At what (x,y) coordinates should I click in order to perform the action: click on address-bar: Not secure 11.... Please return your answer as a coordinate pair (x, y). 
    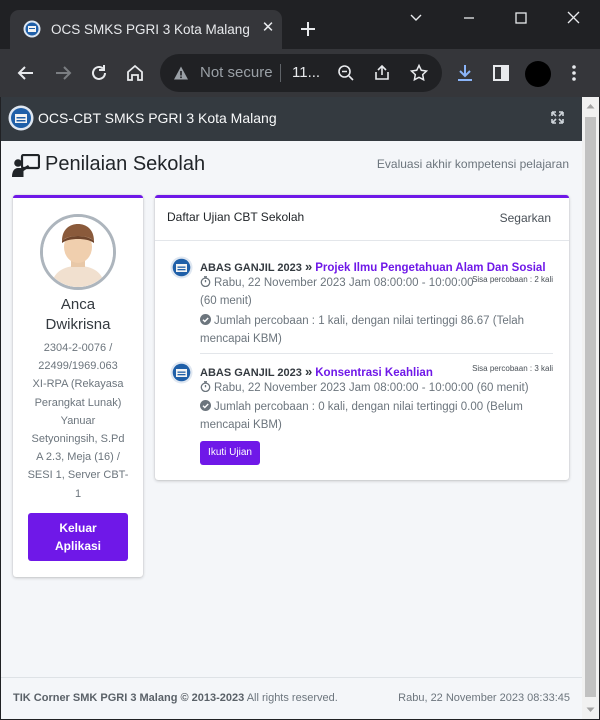
    Looking at the image, I should click on (301, 73).